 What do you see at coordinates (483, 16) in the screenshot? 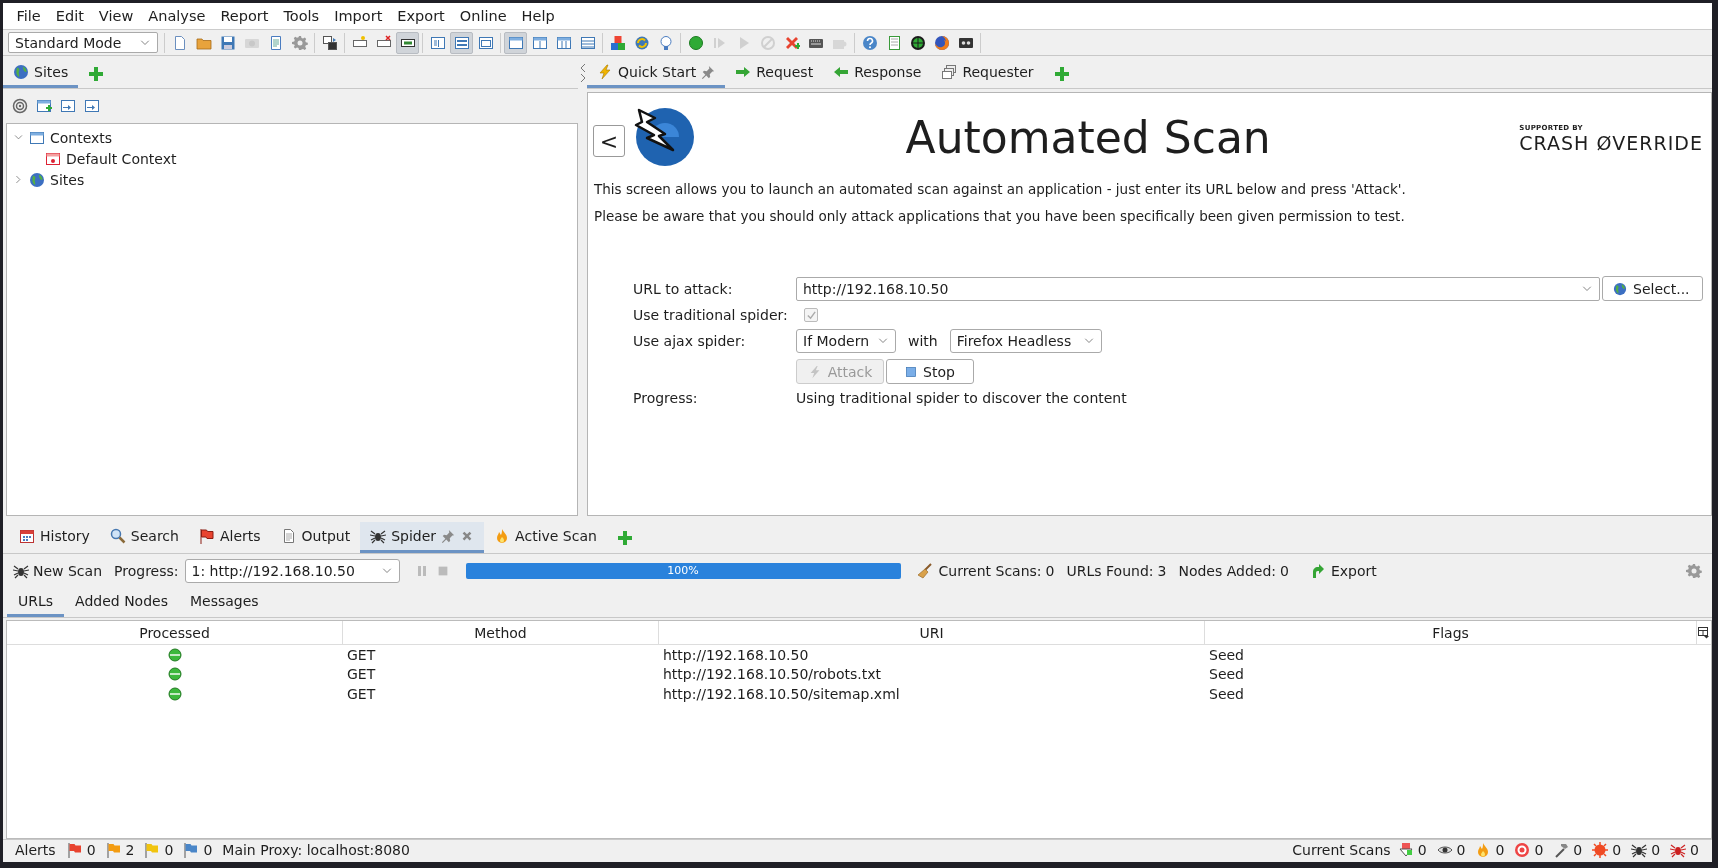
I see `menu-item: Online` at bounding box center [483, 16].